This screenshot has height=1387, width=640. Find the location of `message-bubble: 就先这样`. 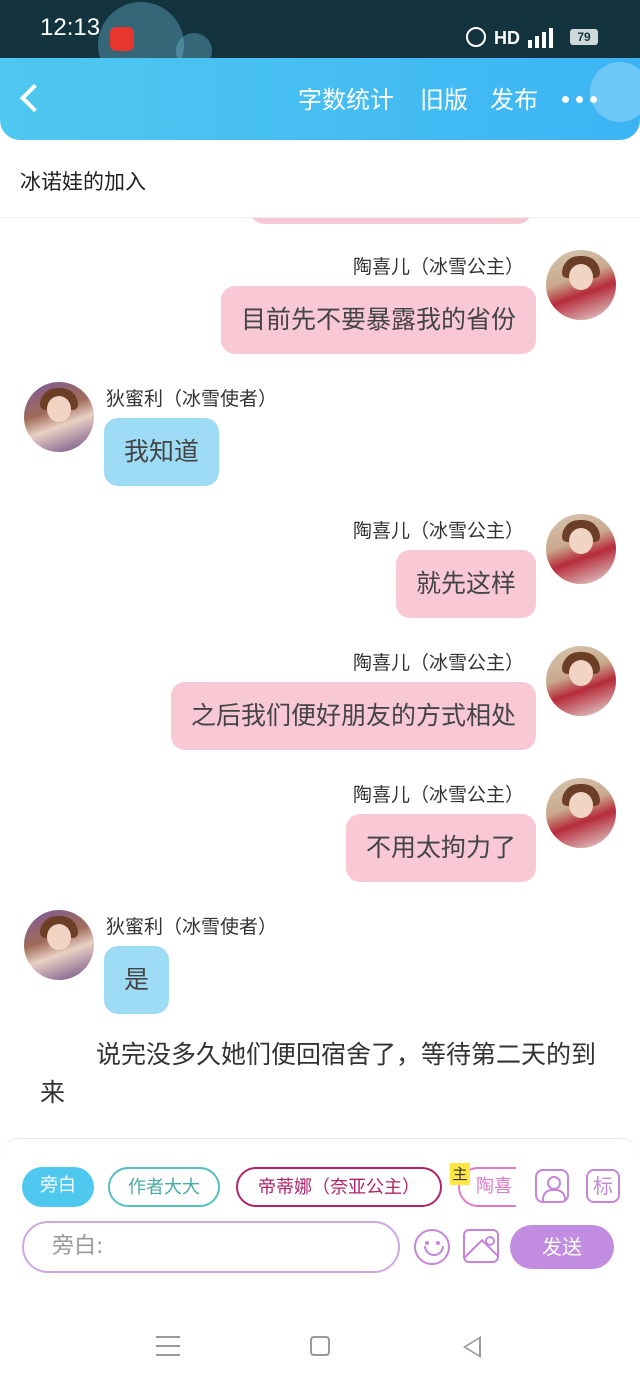

message-bubble: 就先这样 is located at coordinates (465, 584).